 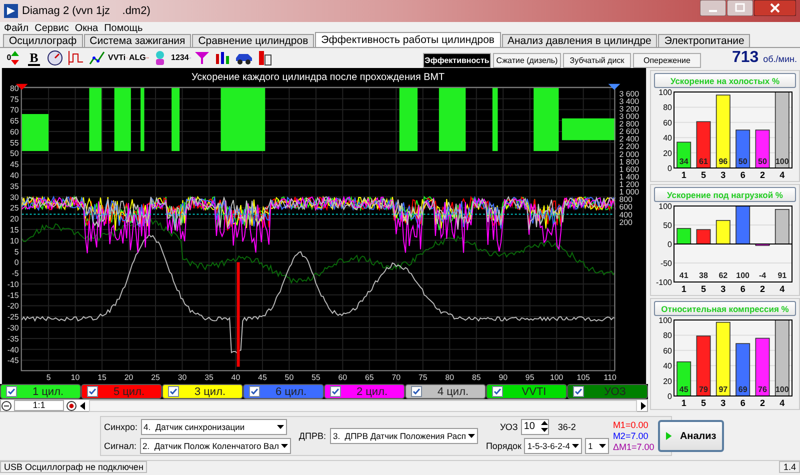 What do you see at coordinates (723, 389) in the screenshot?
I see `value-label: 97` at bounding box center [723, 389].